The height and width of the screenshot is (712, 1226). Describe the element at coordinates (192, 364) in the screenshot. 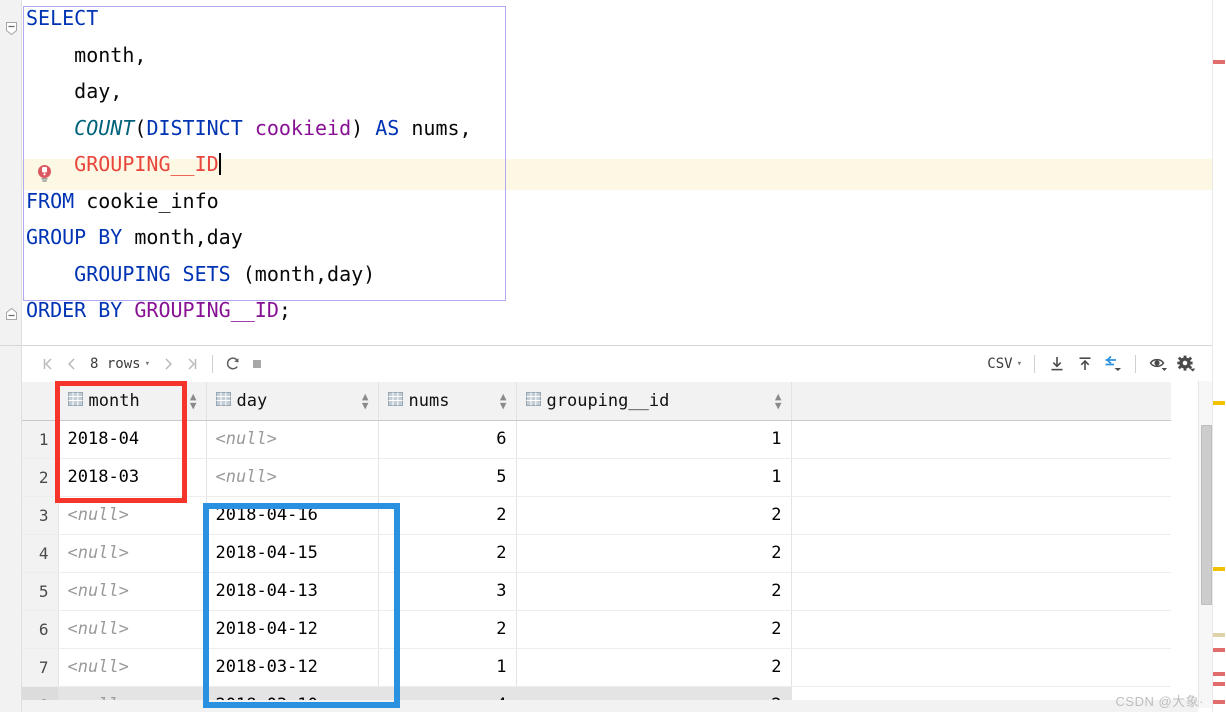

I see `last-page-icon` at that location.